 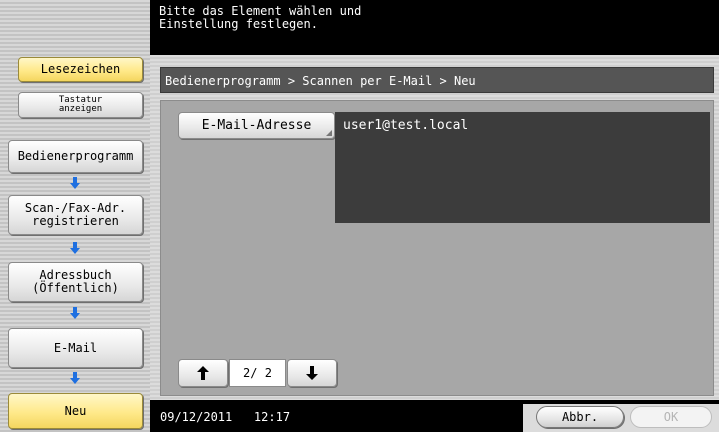 What do you see at coordinates (75, 156) in the screenshot?
I see `step-bedienerprogramm-button: Bedienerprogramm` at bounding box center [75, 156].